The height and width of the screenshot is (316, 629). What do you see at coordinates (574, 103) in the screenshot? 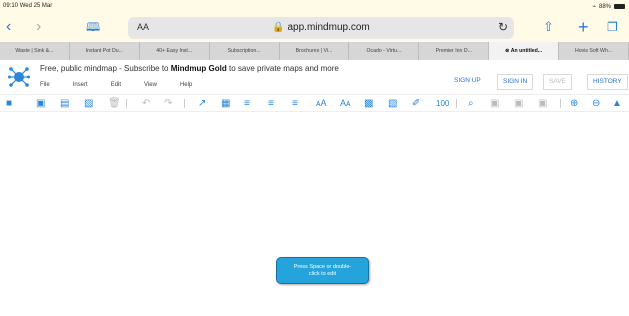
I see `zoom-in-icon: ⊕` at bounding box center [574, 103].